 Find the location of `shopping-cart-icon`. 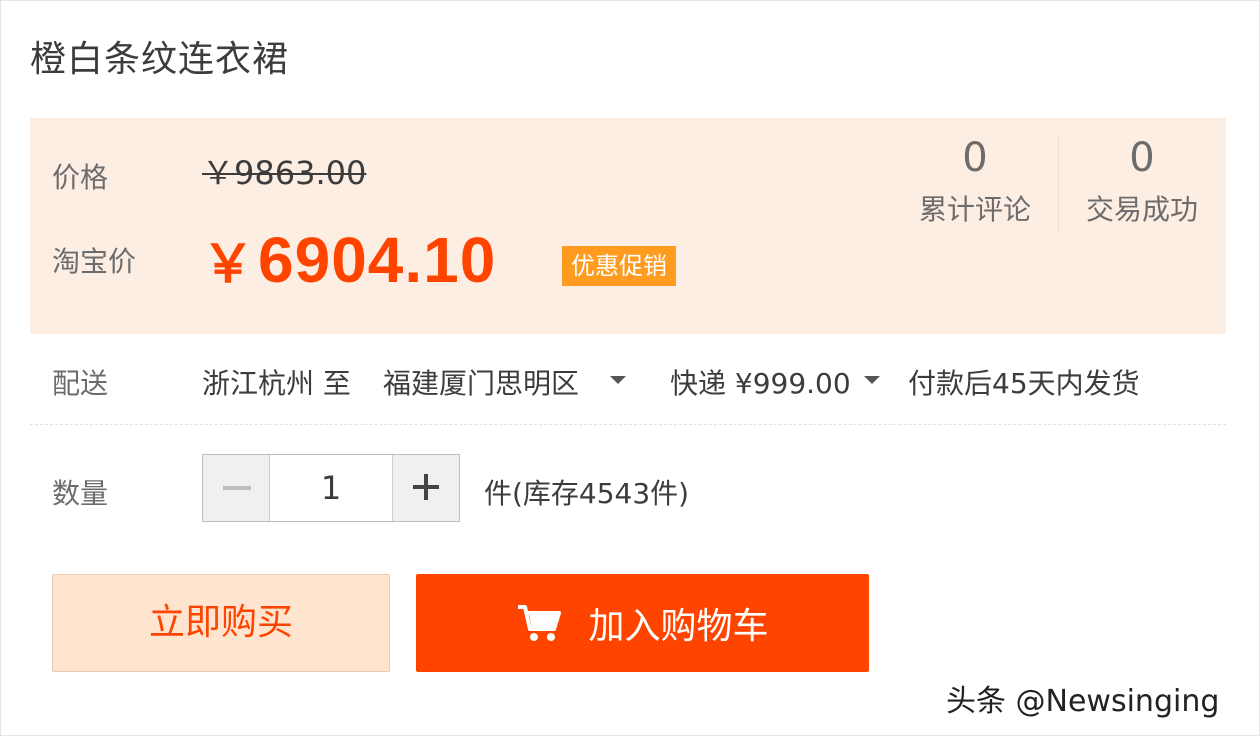

shopping-cart-icon is located at coordinates (540, 623).